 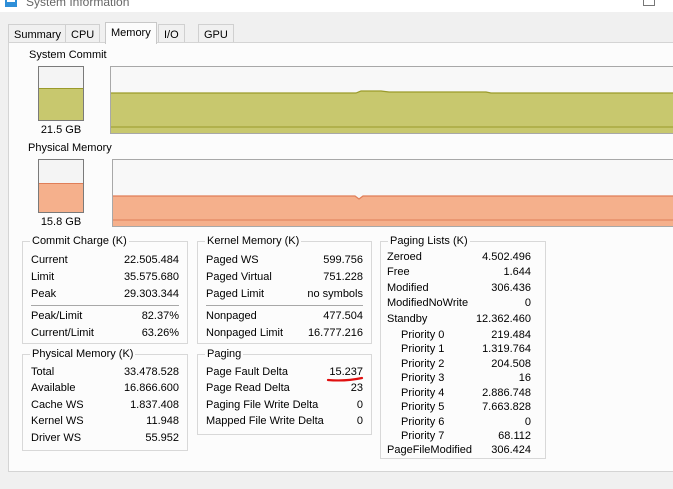 I want to click on modified-no-write-row: ModifiedNoWrite 0, so click(x=459, y=303).